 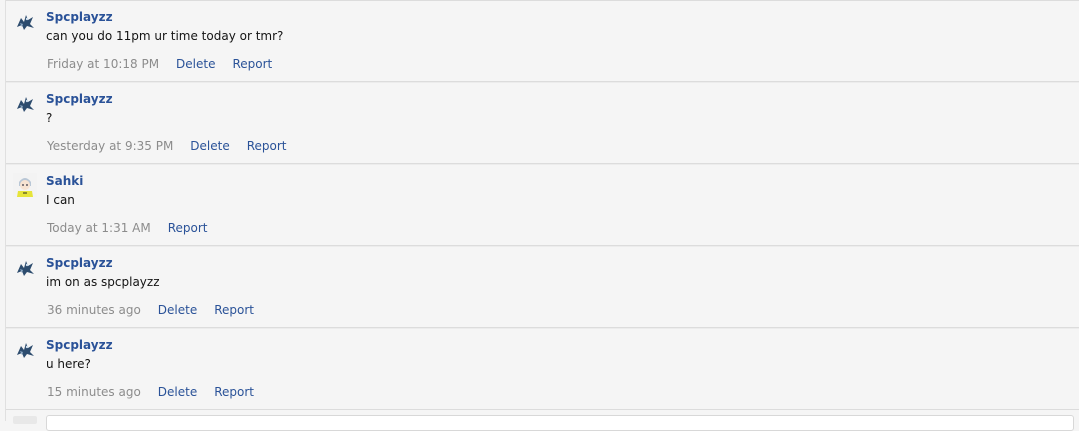 What do you see at coordinates (49, 118) in the screenshot?
I see `message-text: ?` at bounding box center [49, 118].